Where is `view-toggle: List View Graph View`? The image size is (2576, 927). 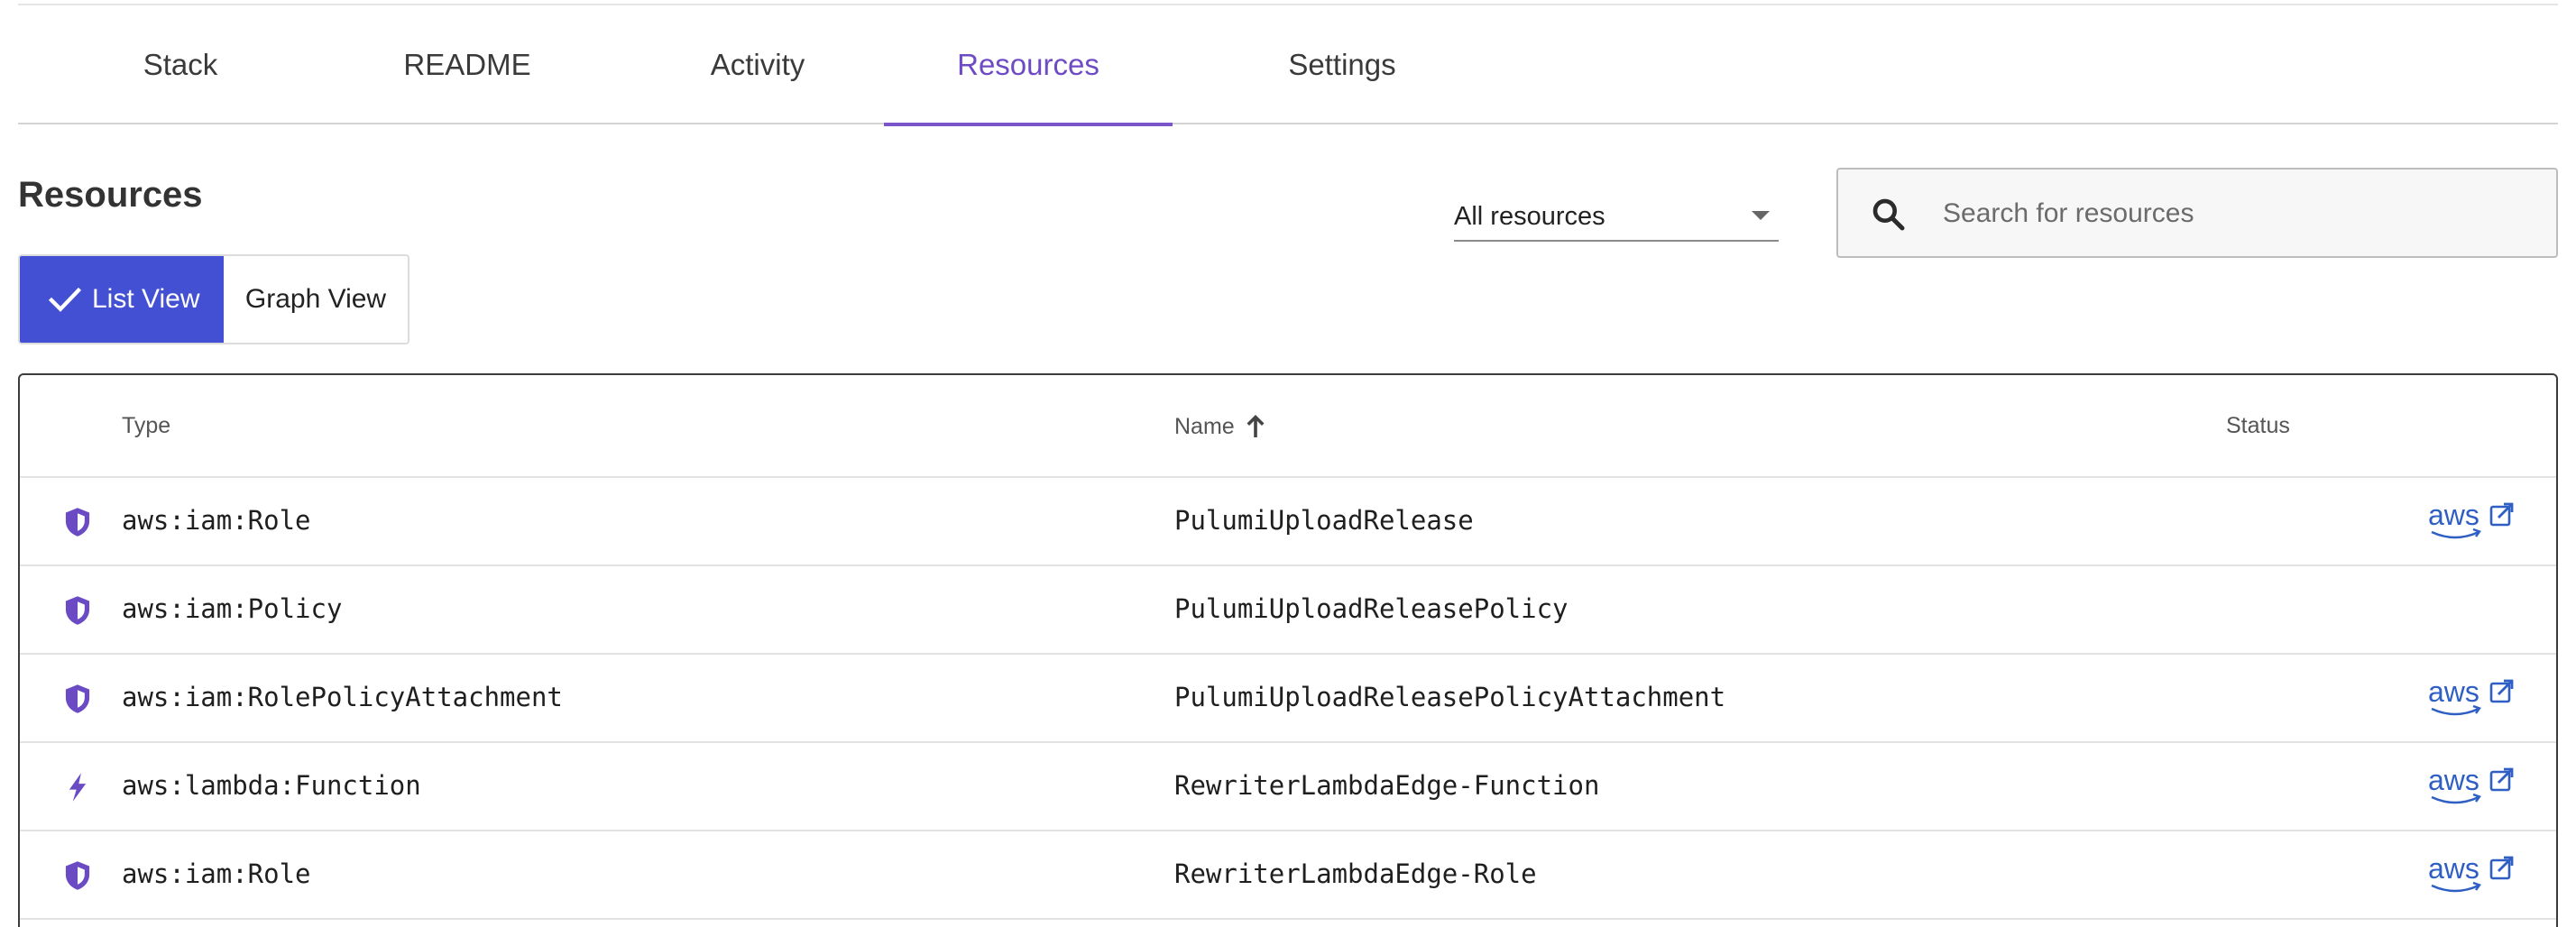
view-toggle: List View Graph View is located at coordinates (213, 299).